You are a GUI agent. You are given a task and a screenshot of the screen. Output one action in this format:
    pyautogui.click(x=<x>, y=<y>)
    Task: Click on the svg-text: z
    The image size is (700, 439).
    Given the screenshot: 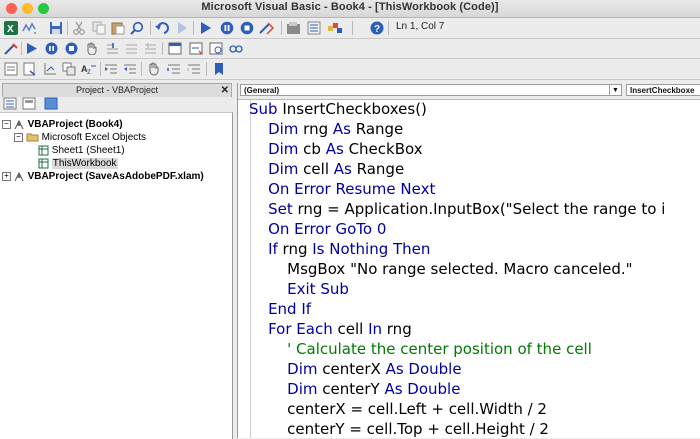 What is the action you would take?
    pyautogui.click(x=89, y=71)
    